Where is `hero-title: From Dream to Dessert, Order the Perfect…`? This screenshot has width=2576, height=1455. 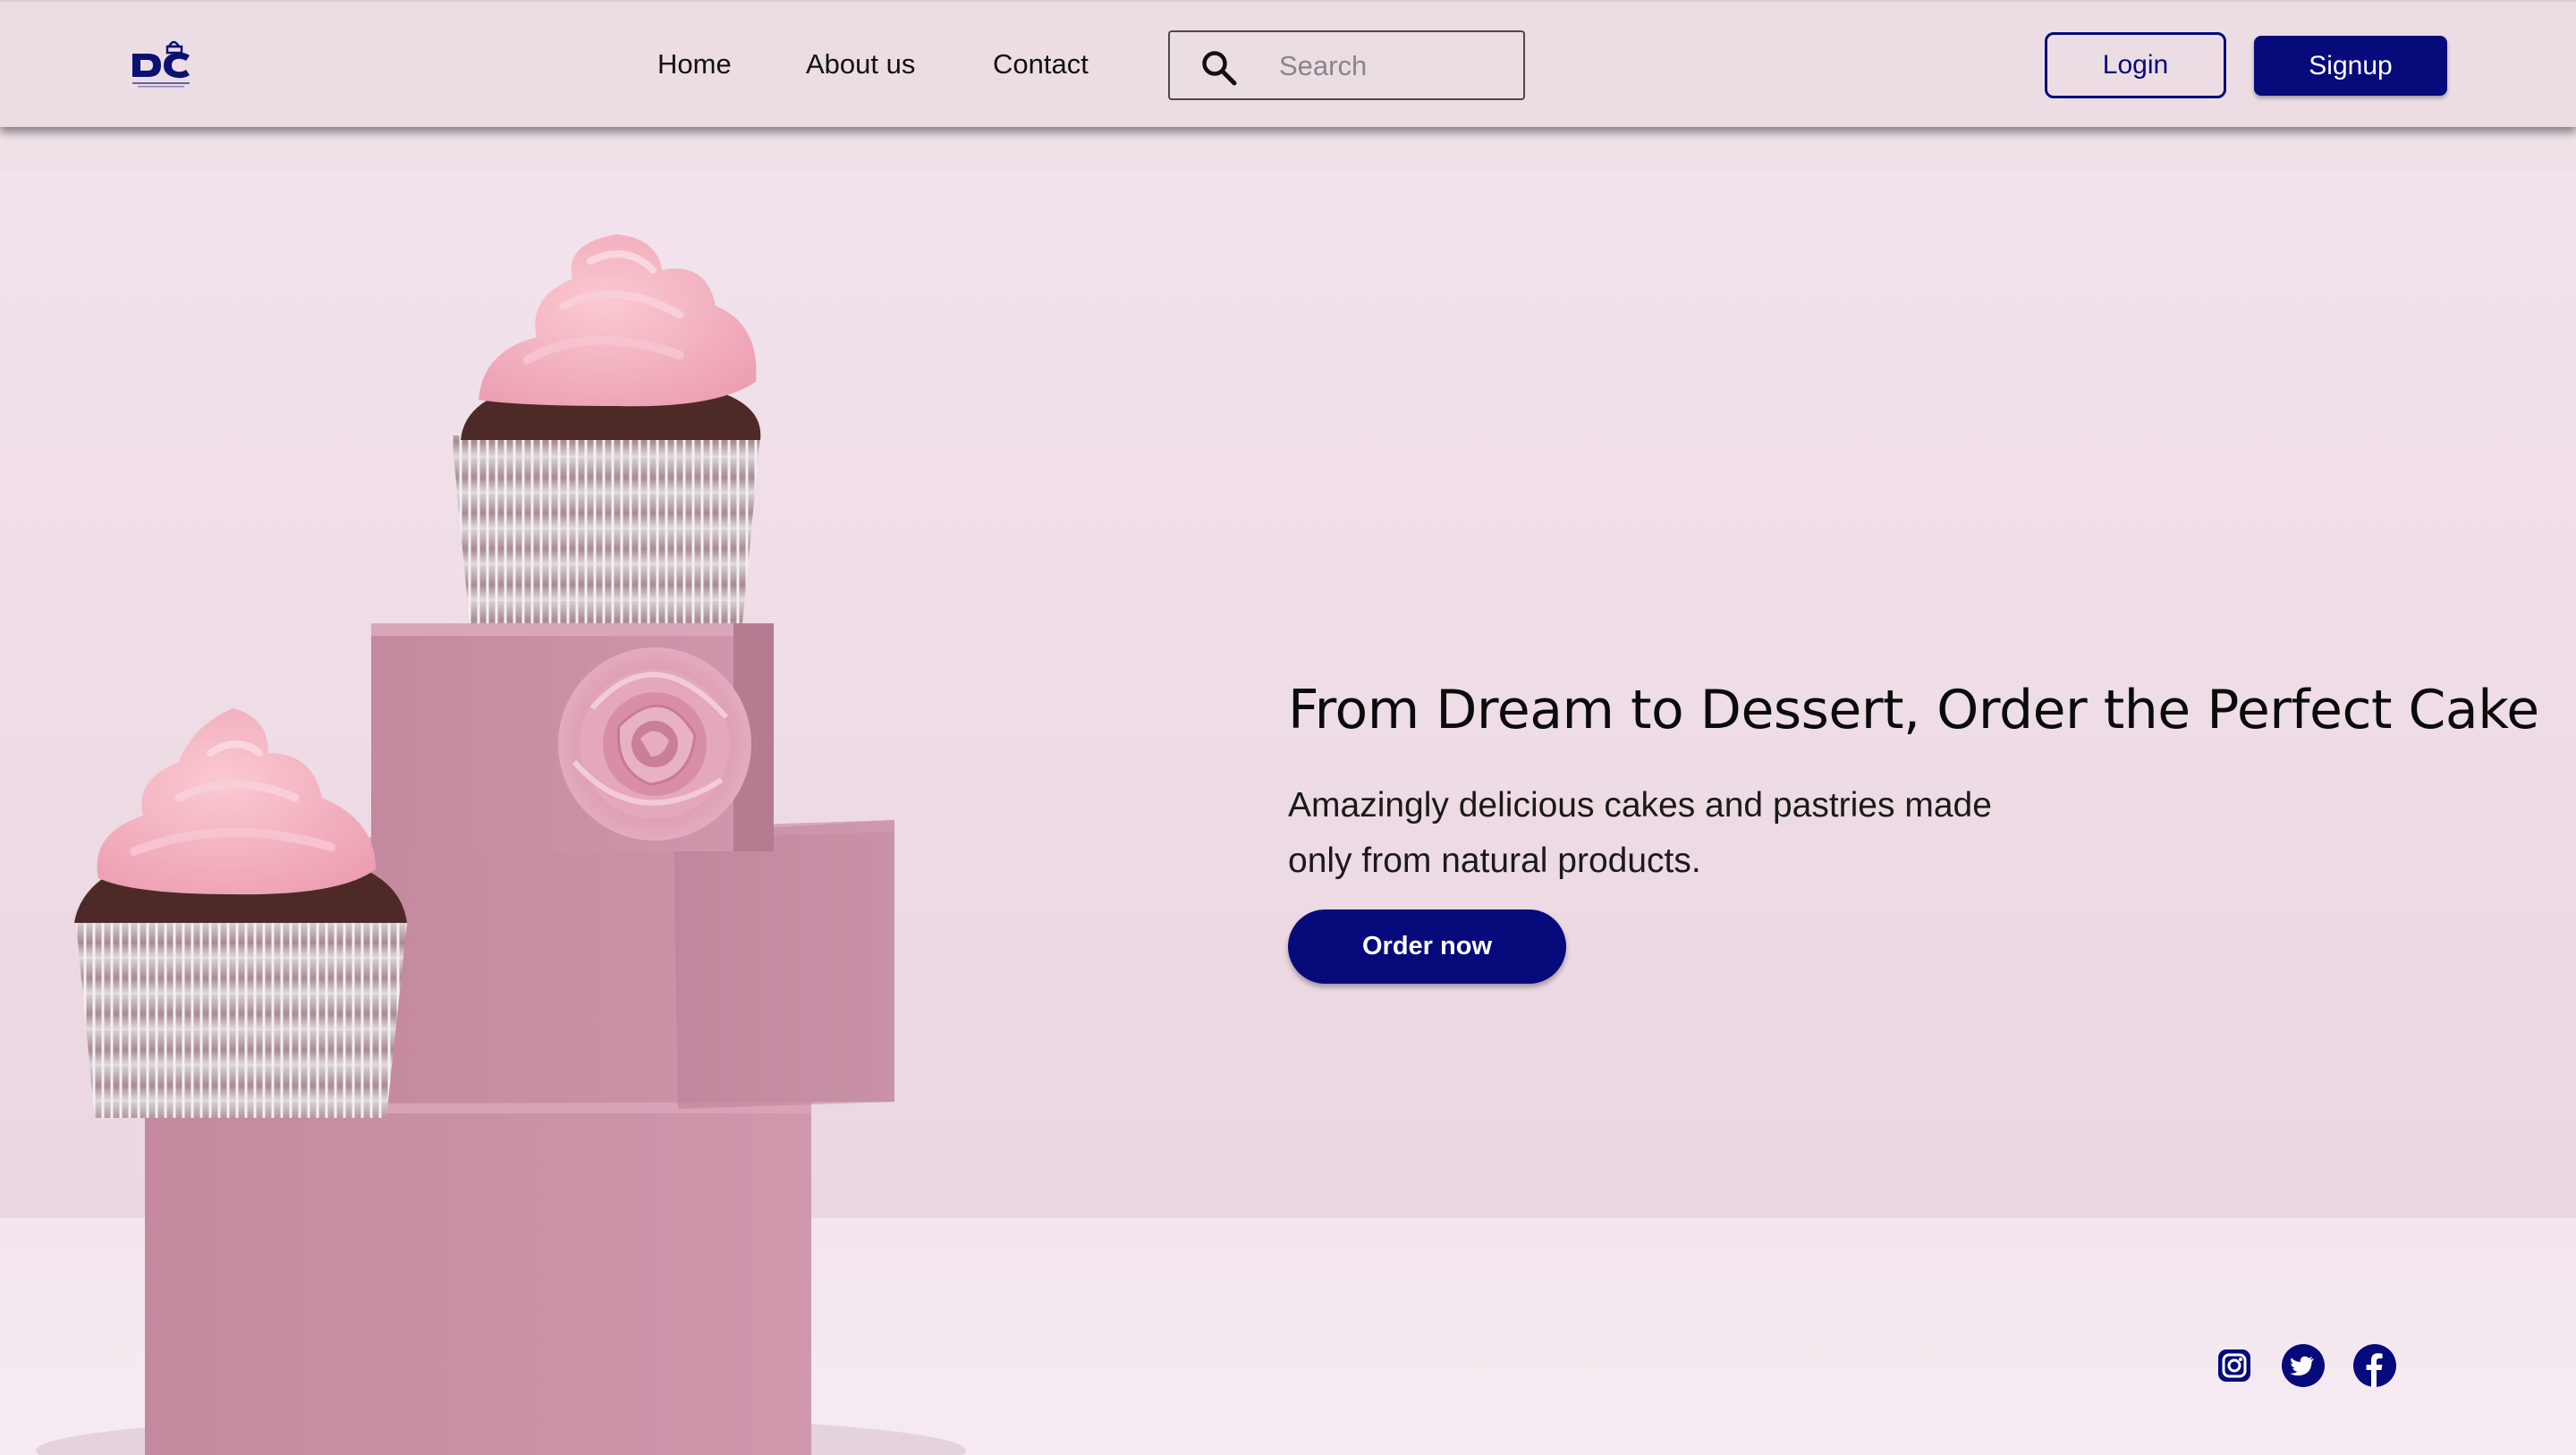
hero-title: From Dream to Dessert, Order the Perfect… is located at coordinates (1913, 710).